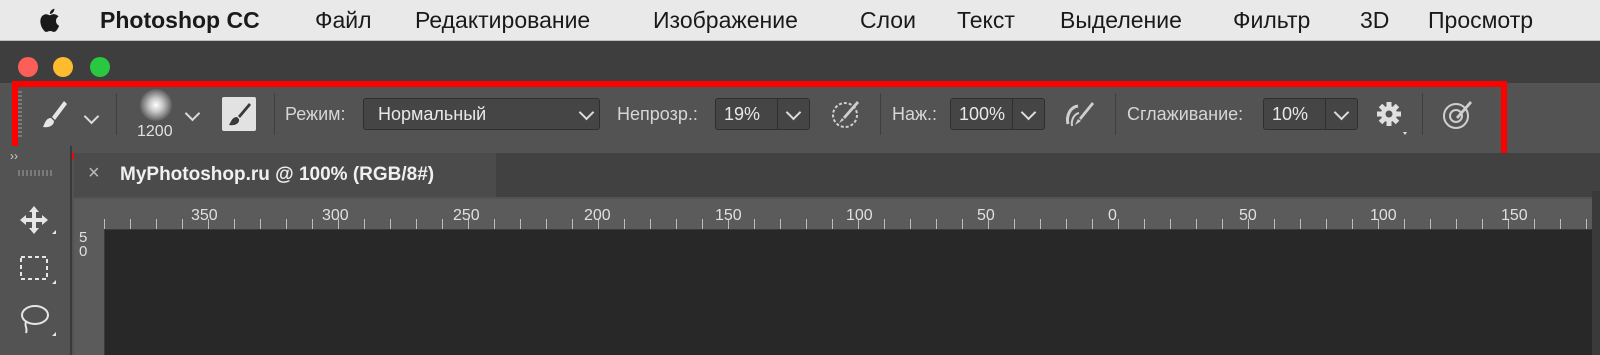 This screenshot has width=1600, height=355. I want to click on menu-type: Текст, so click(986, 20).